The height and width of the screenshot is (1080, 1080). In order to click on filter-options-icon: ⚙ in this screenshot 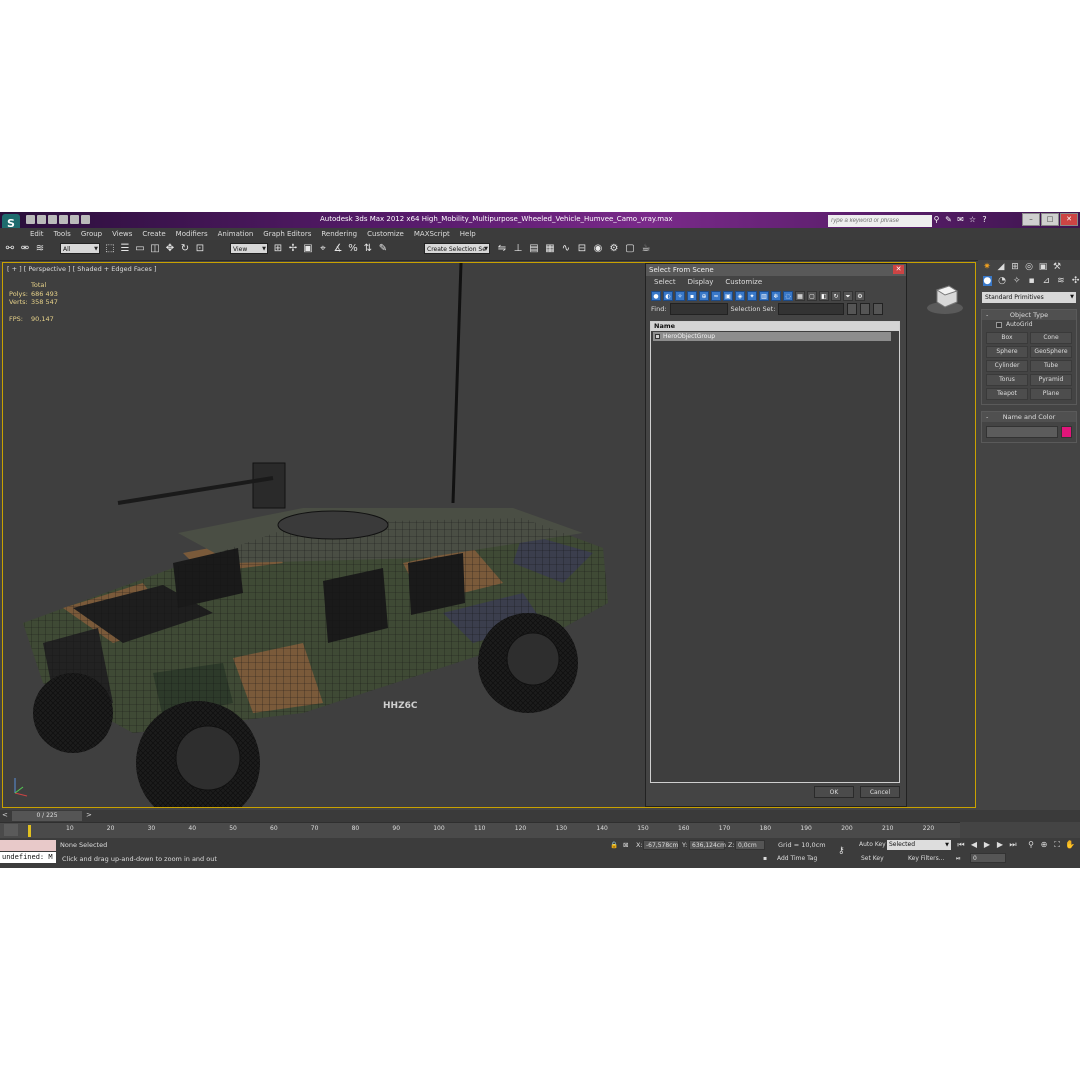, I will do `click(860, 295)`.